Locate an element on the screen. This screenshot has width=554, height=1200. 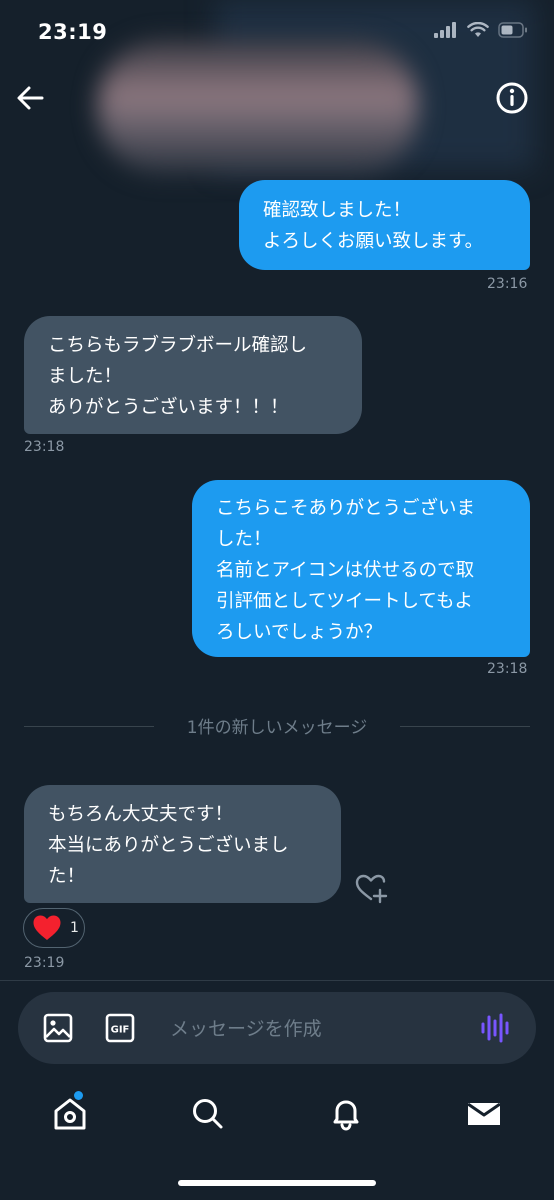
add-media-button is located at coordinates (58, 1028).